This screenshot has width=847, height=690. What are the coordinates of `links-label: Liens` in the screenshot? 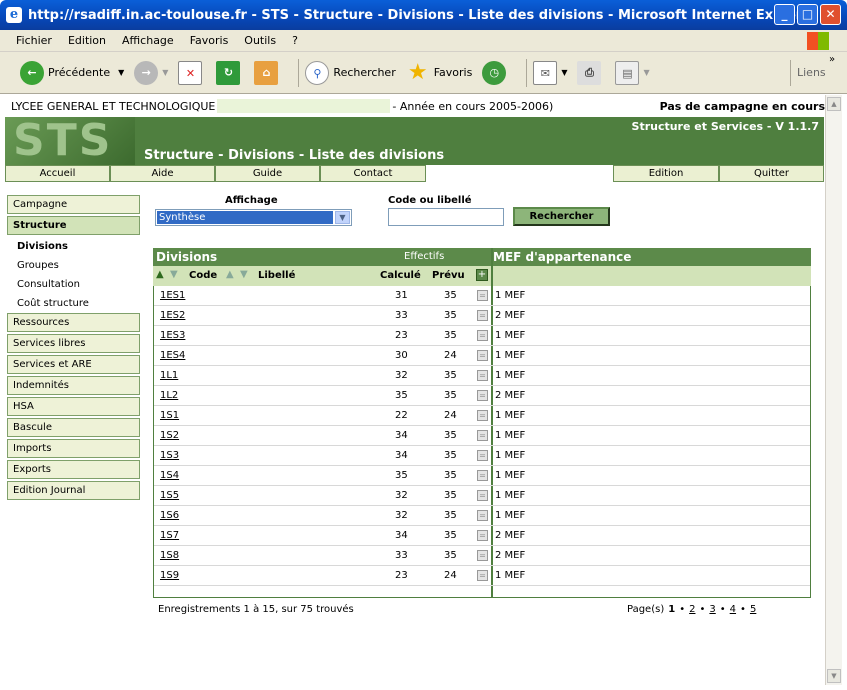 It's located at (811, 72).